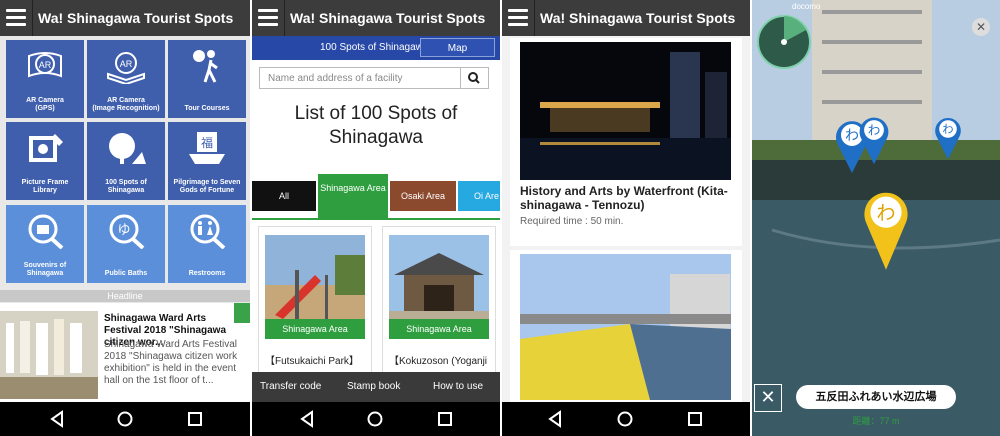  I want to click on tile-label: AR Camera (GPS), so click(45, 104).